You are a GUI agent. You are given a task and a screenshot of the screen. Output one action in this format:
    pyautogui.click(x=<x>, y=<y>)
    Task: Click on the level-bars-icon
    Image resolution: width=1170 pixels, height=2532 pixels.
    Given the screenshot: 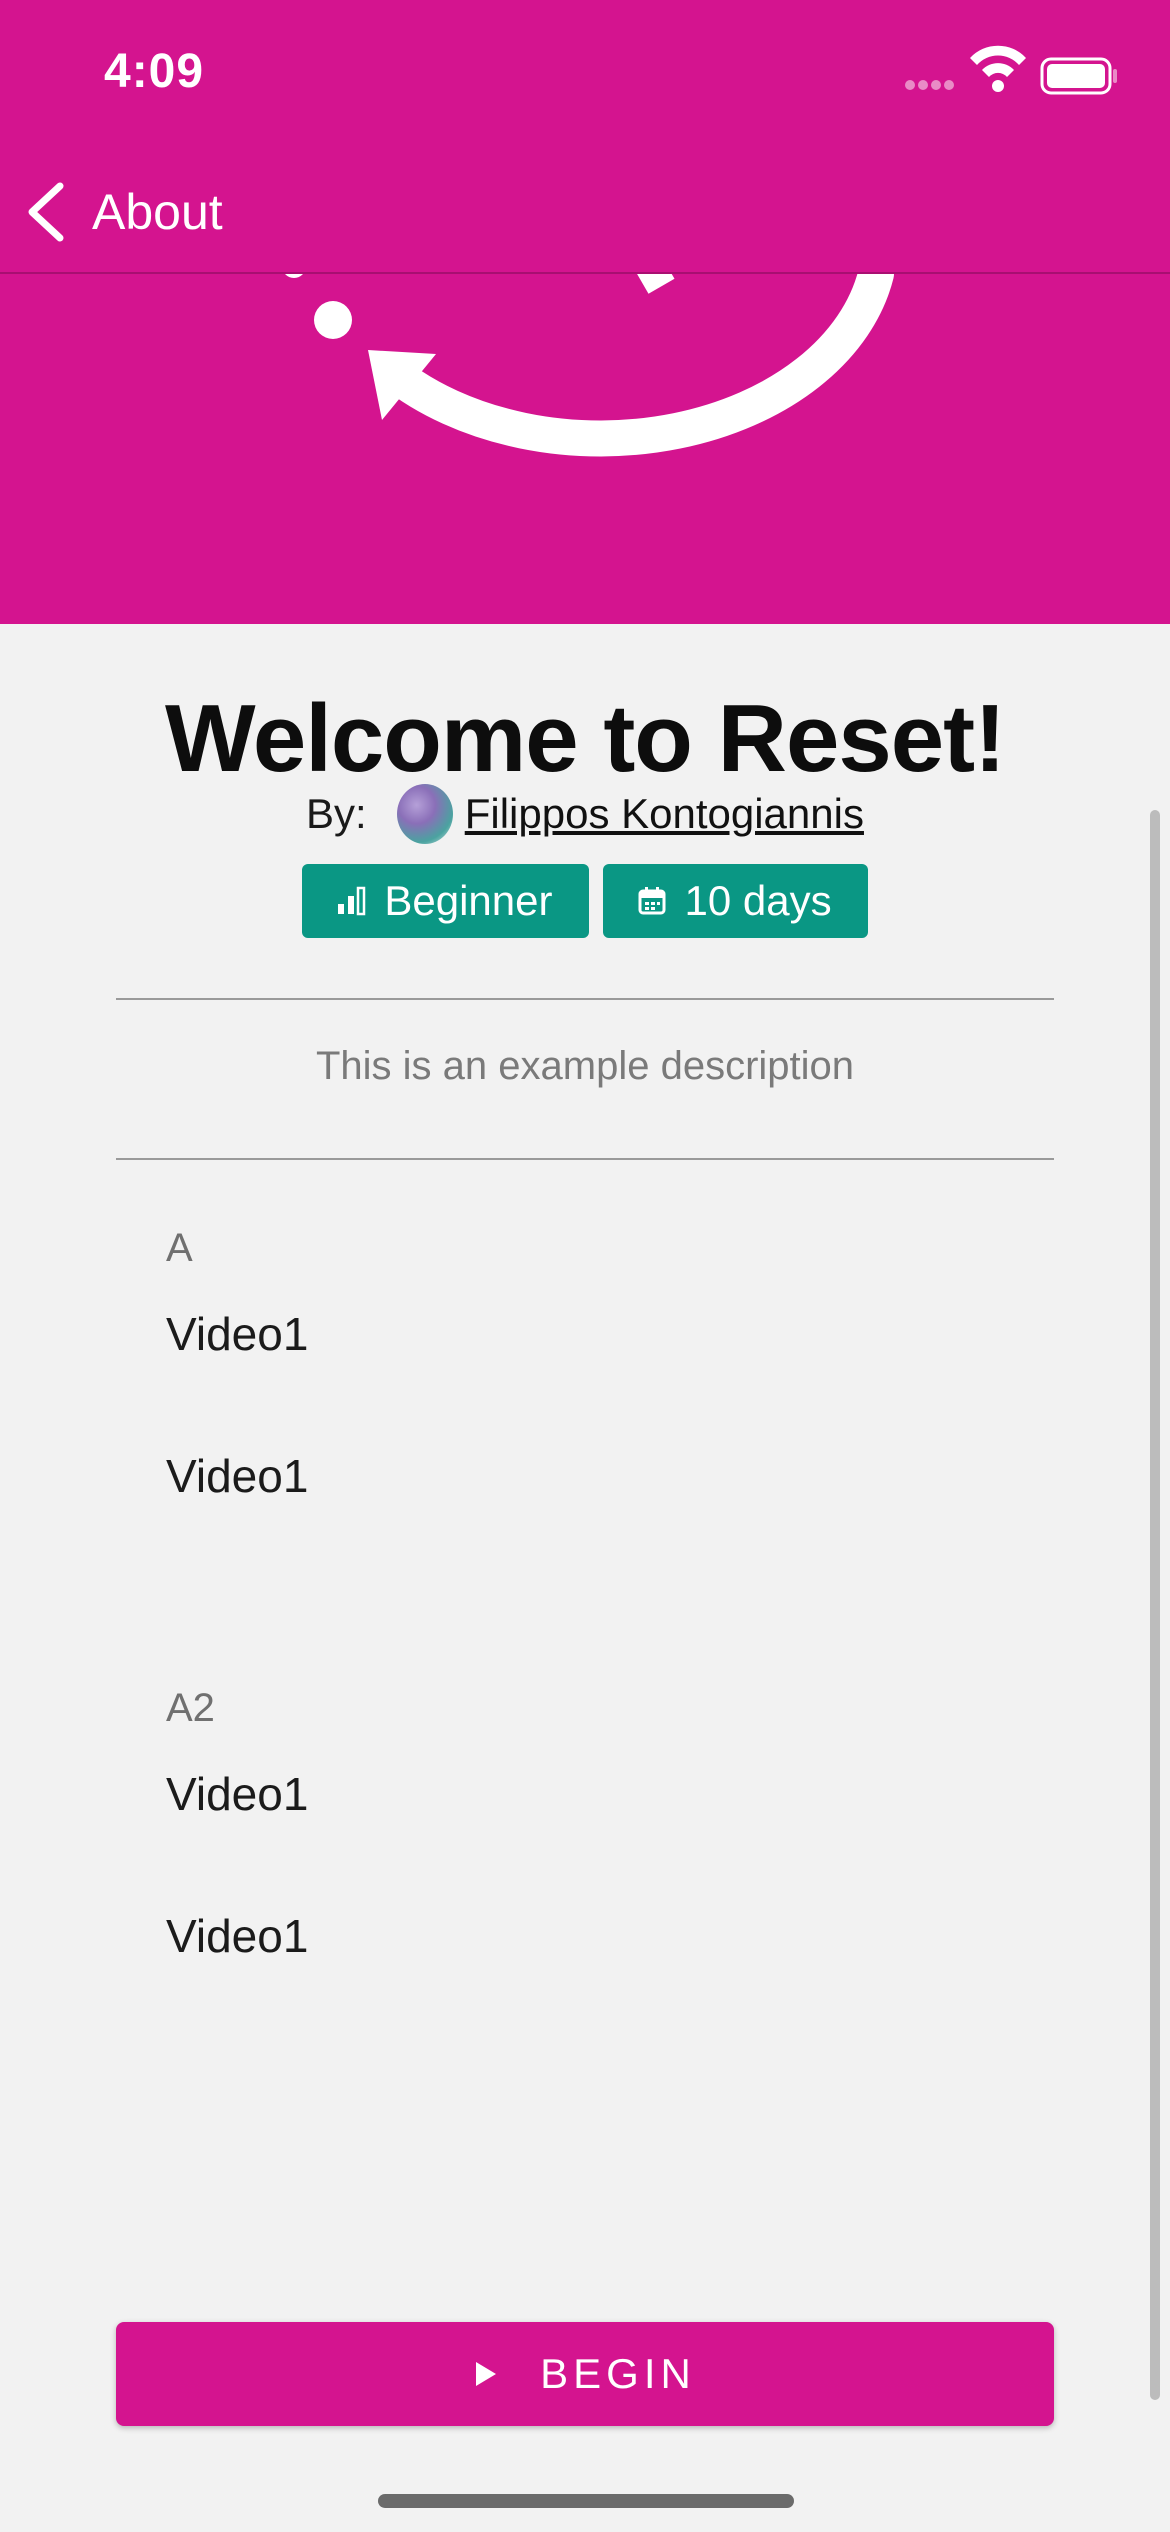 What is the action you would take?
    pyautogui.click(x=352, y=901)
    